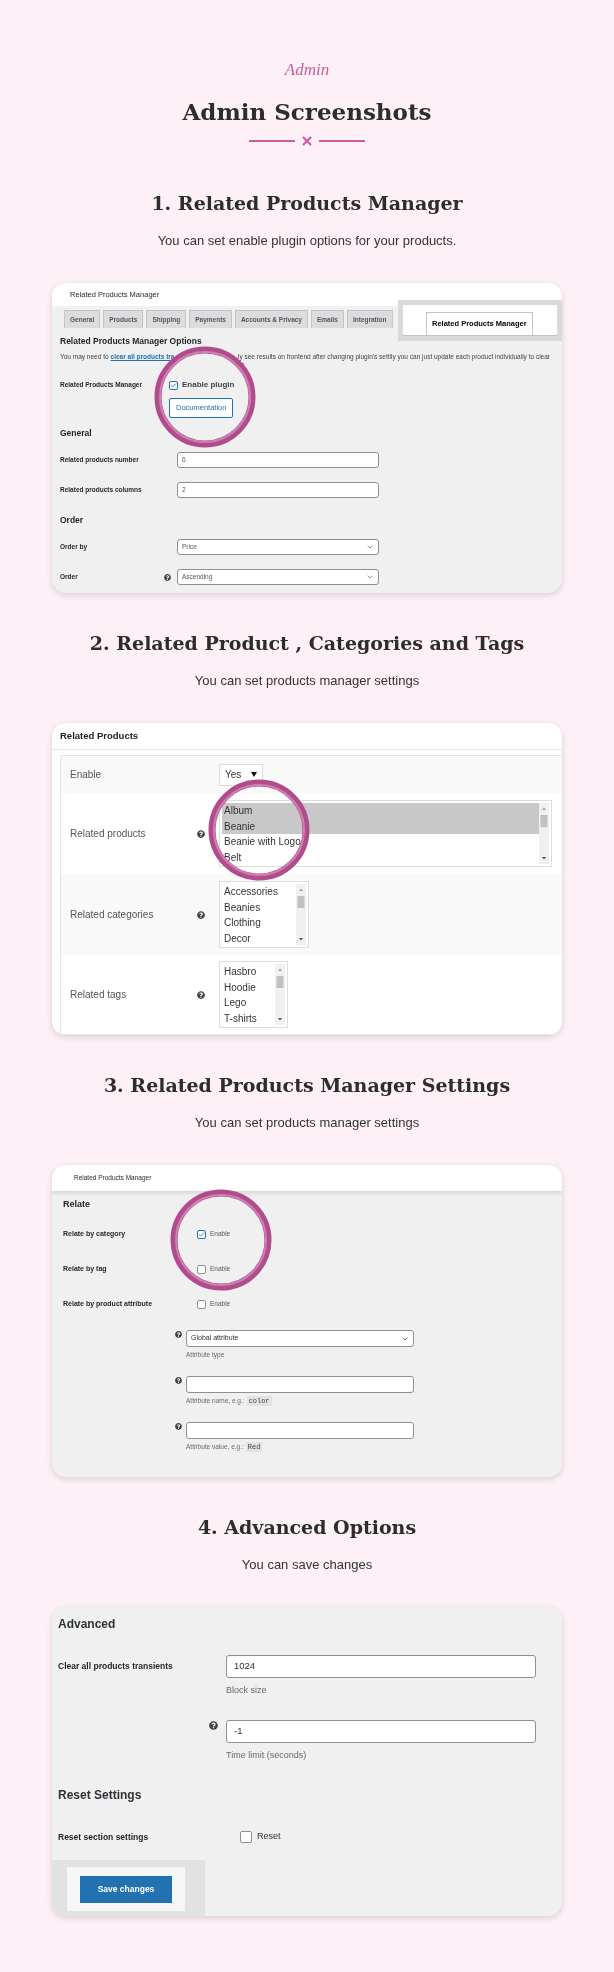 The image size is (614, 1972). I want to click on checkbox-label: Enable plugin, so click(208, 385).